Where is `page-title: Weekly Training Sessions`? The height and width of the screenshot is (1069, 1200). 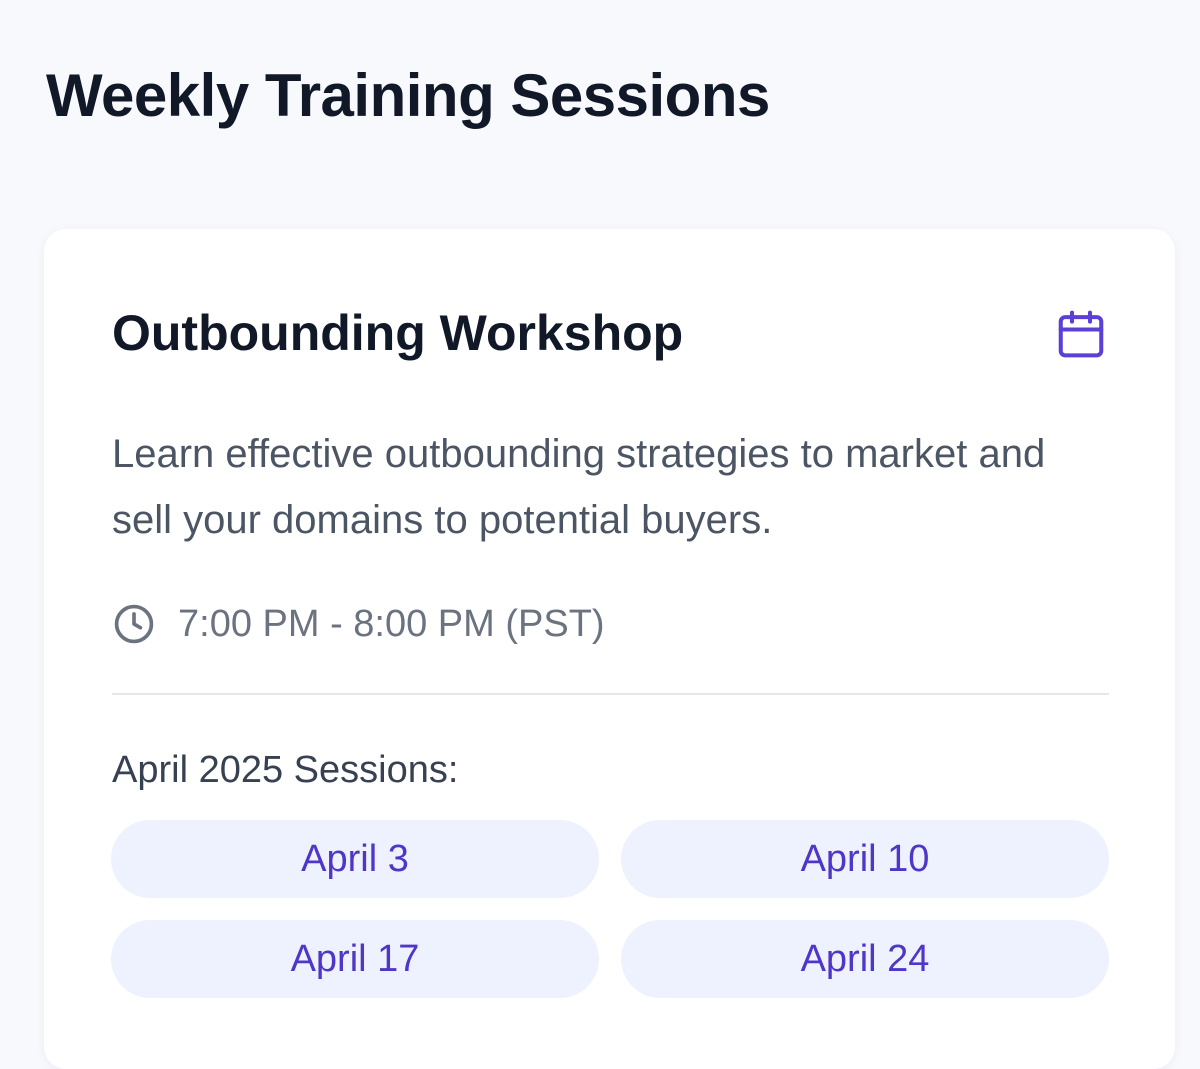
page-title: Weekly Training Sessions is located at coordinates (408, 95).